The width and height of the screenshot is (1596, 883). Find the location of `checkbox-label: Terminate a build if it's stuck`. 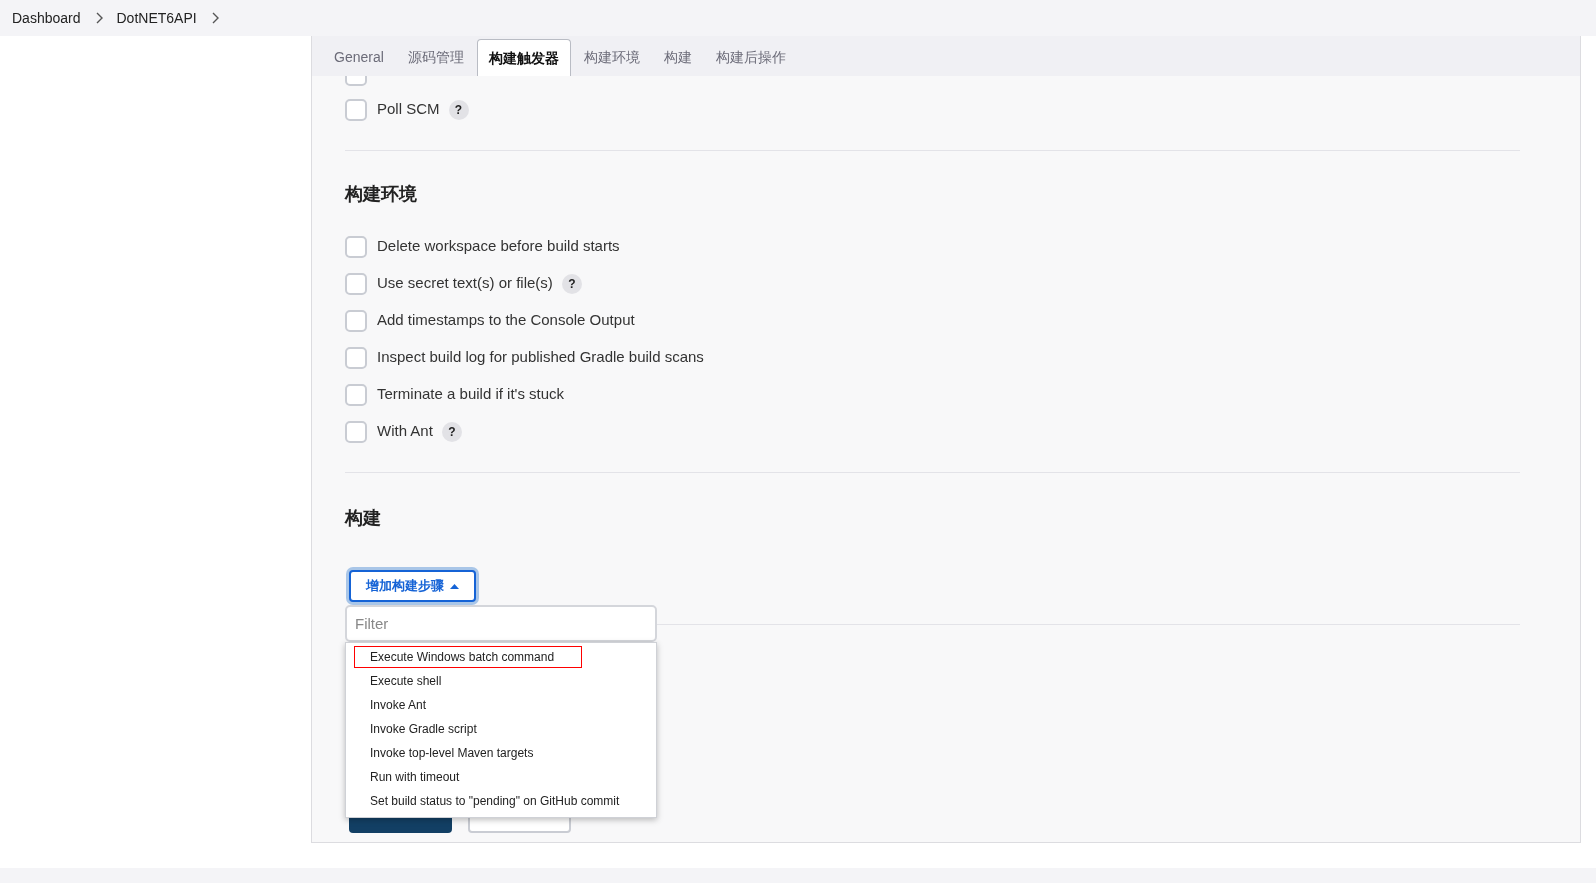

checkbox-label: Terminate a build if it's stuck is located at coordinates (471, 394).